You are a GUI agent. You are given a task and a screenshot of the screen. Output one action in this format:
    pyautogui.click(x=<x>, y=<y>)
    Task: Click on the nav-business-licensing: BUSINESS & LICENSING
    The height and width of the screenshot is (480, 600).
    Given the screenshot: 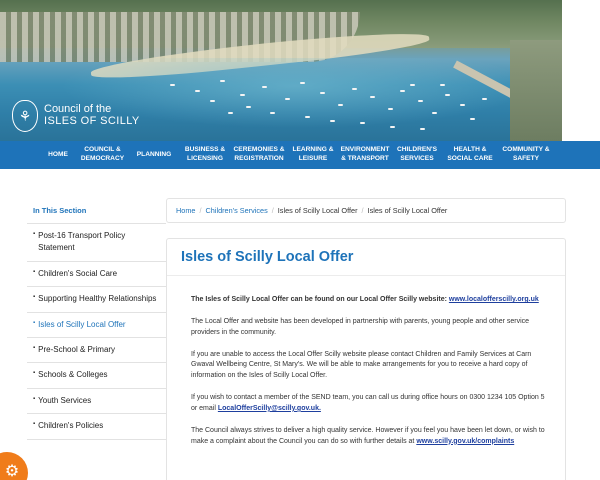 What is the action you would take?
    pyautogui.click(x=205, y=155)
    